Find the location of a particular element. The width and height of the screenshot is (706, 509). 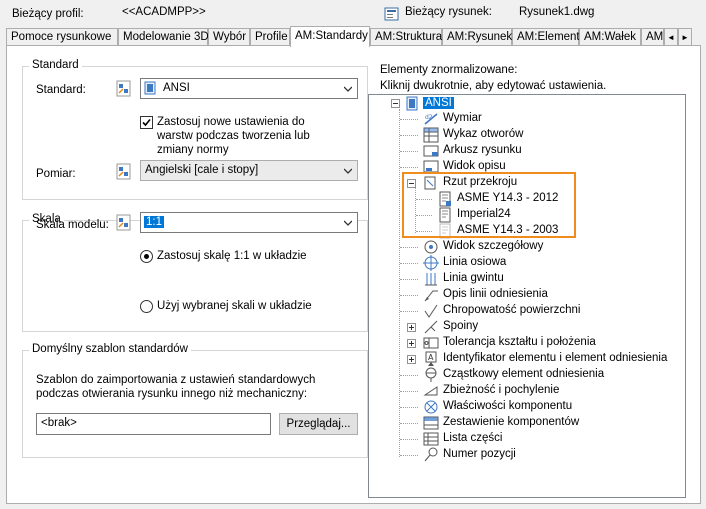

balloon-icon is located at coordinates (431, 454).